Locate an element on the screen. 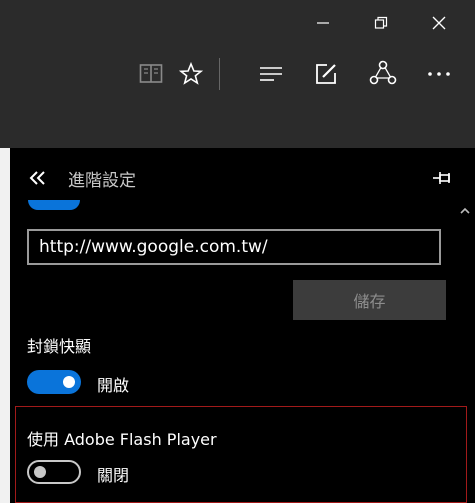 Image resolution: width=475 pixels, height=503 pixels. hub-icon is located at coordinates (271, 74).